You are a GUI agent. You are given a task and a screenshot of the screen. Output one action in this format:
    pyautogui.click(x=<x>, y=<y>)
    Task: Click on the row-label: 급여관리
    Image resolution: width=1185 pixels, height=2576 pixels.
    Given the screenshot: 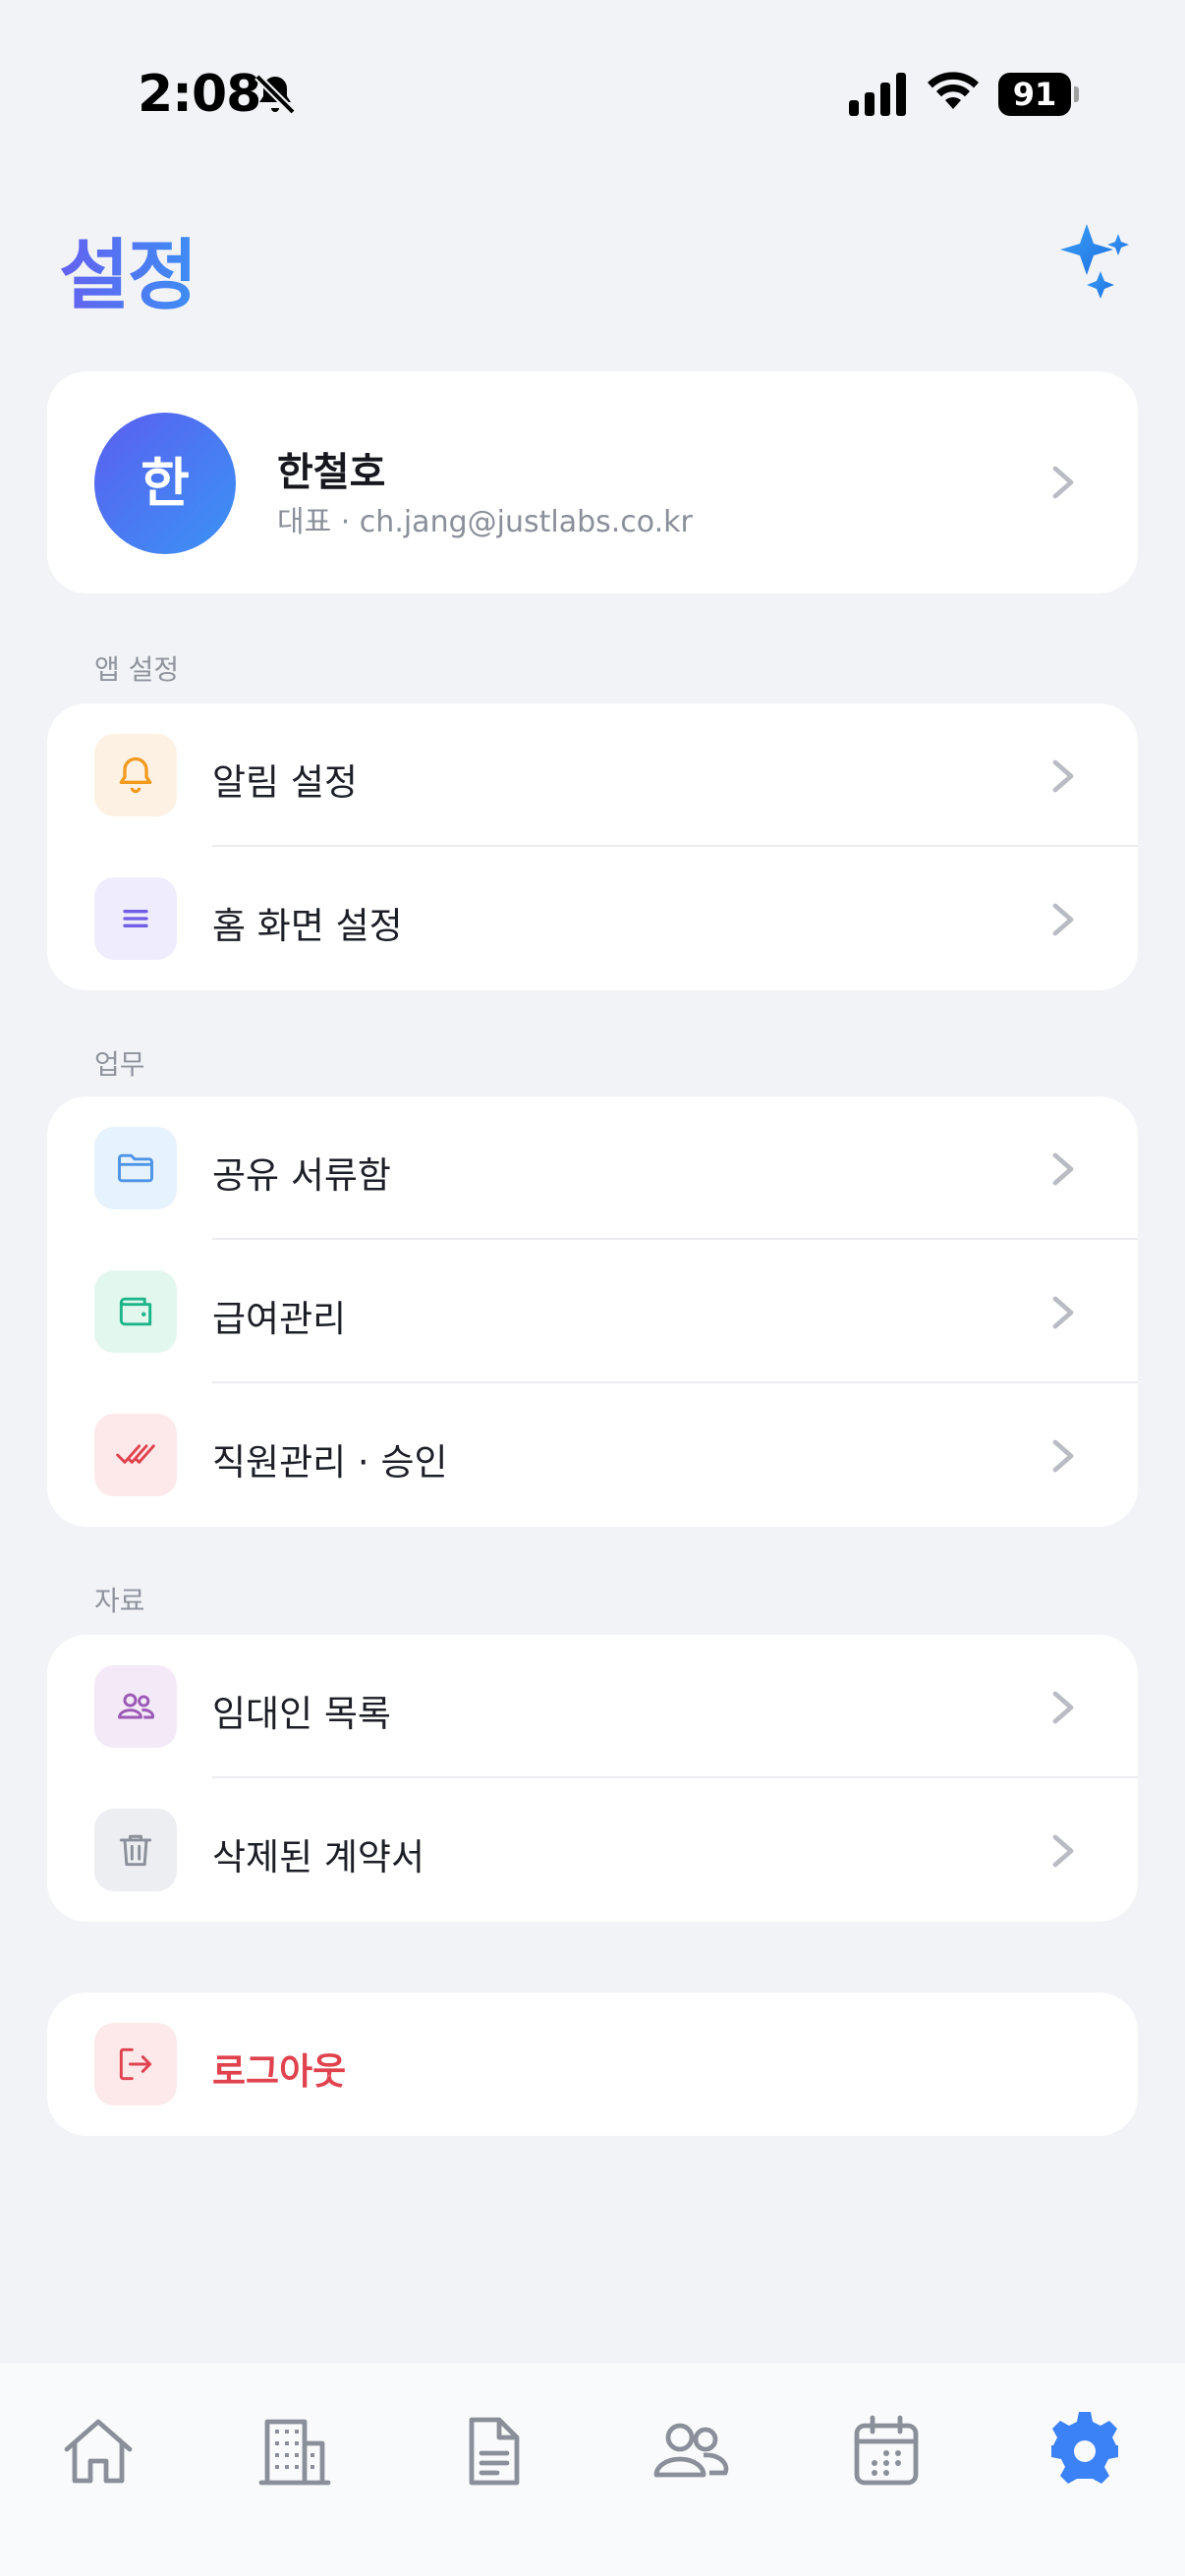 What is the action you would take?
    pyautogui.click(x=280, y=1319)
    